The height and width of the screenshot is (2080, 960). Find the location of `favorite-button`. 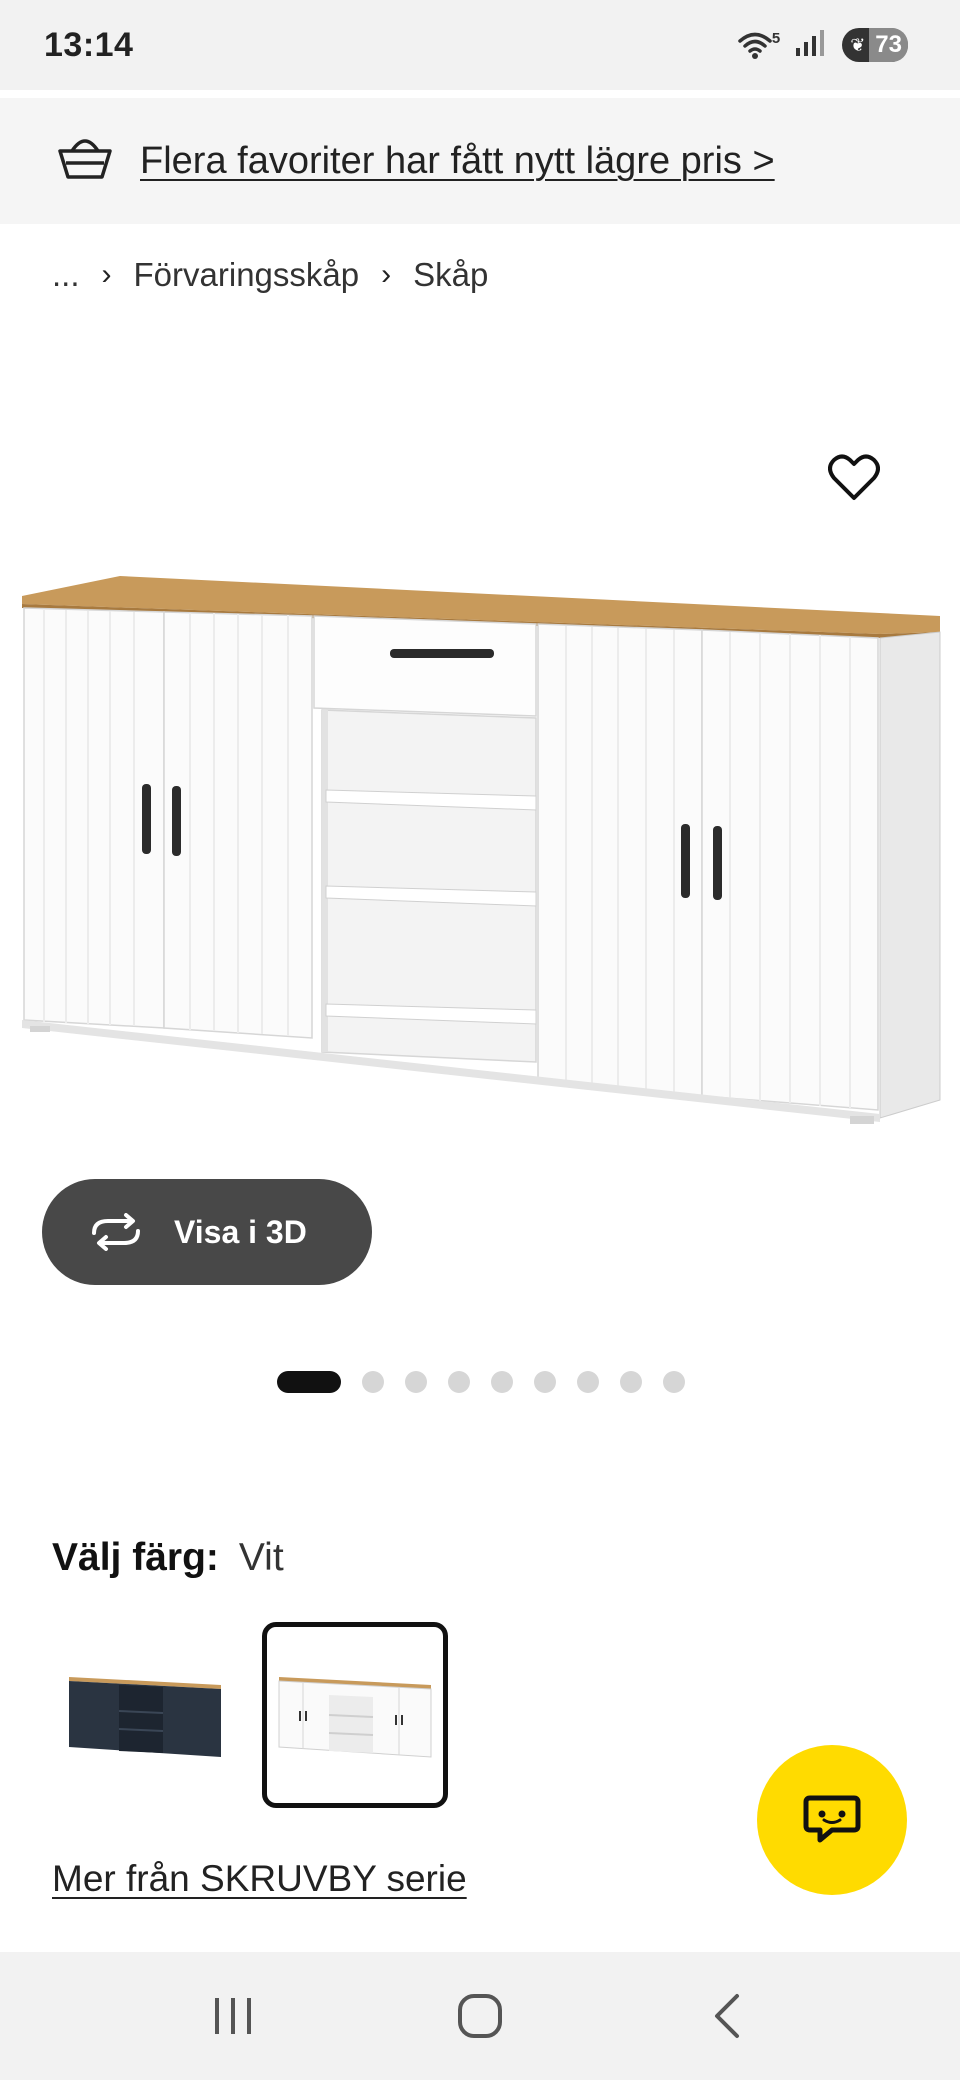

favorite-button is located at coordinates (854, 478).